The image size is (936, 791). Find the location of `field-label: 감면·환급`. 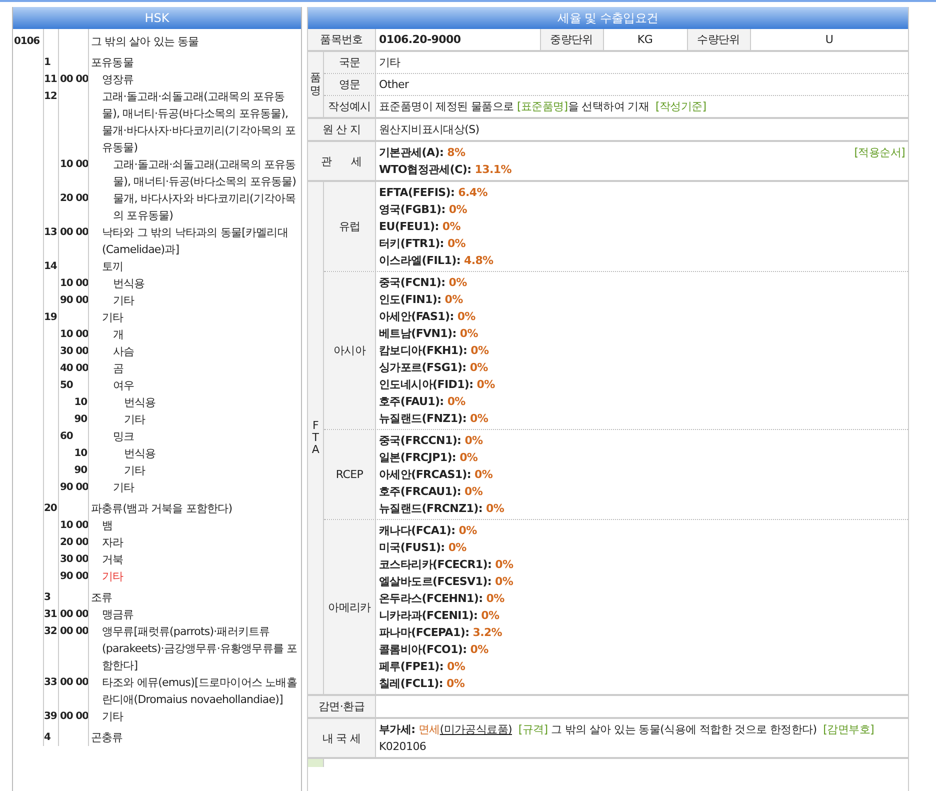

field-label: 감면·환급 is located at coordinates (342, 706).